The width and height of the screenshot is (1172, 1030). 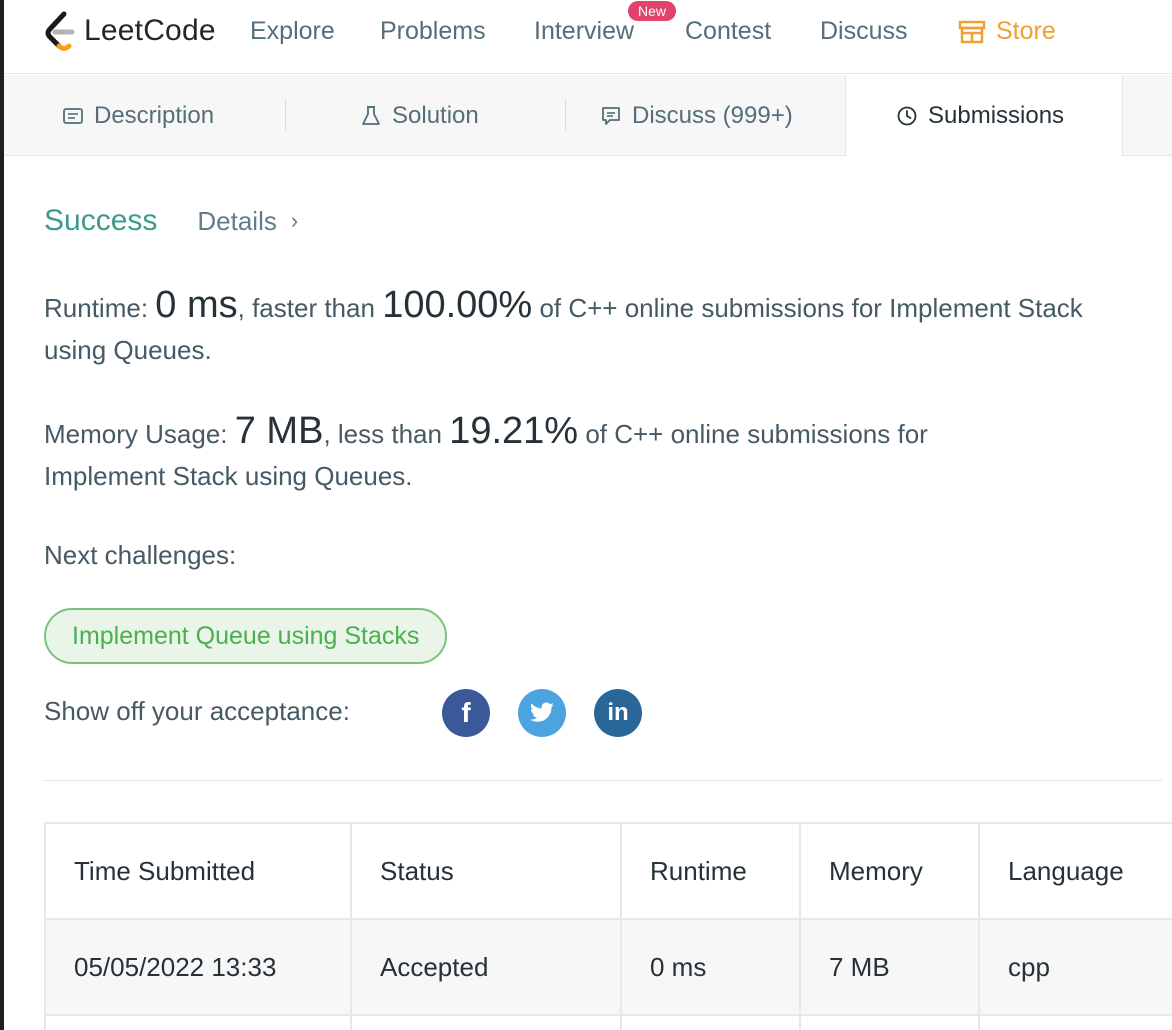 I want to click on col-status: Status, so click(x=486, y=871).